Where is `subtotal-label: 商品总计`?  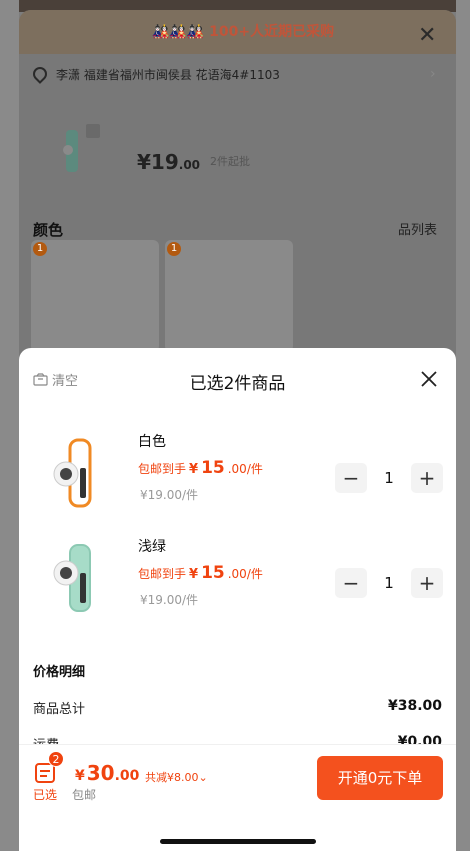
subtotal-label: 商品总计 is located at coordinates (59, 709).